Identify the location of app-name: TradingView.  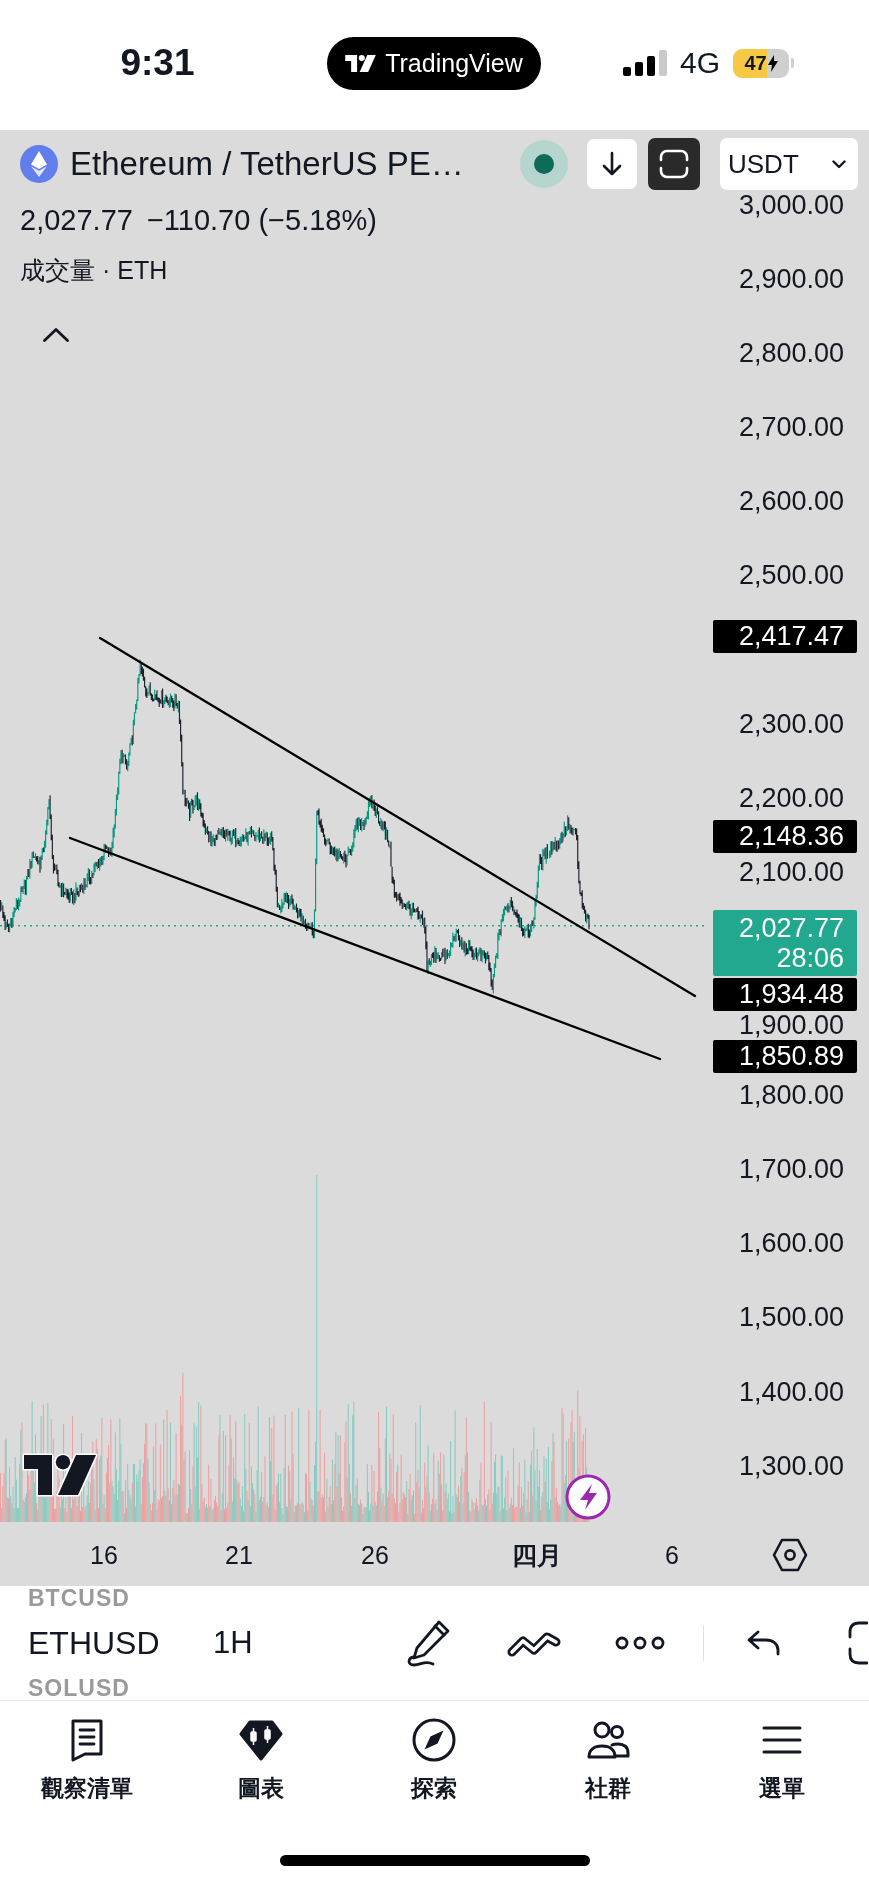
(454, 63).